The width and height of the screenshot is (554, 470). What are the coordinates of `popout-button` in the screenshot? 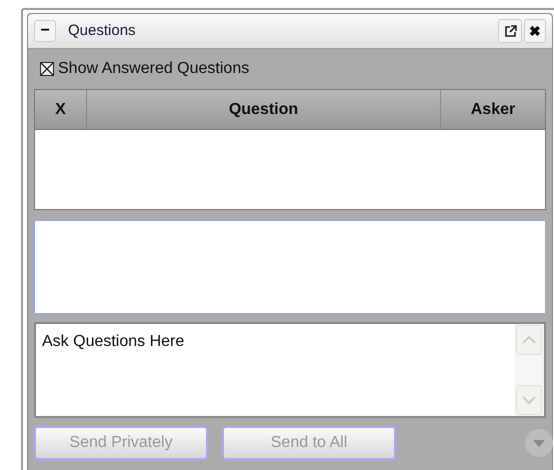 It's located at (510, 31).